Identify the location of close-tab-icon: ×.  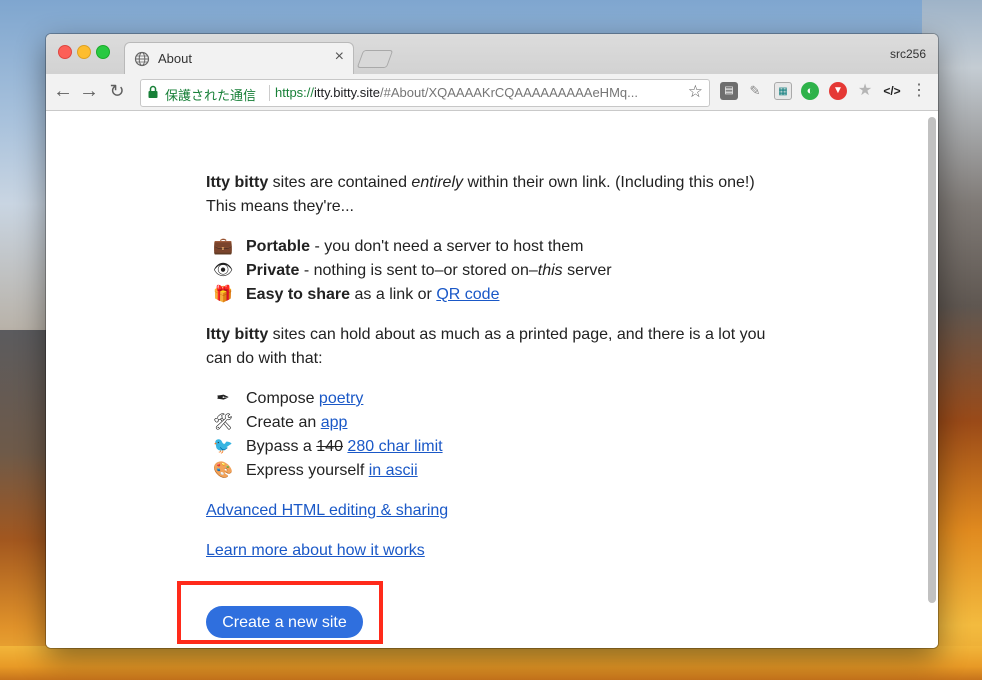
(339, 57).